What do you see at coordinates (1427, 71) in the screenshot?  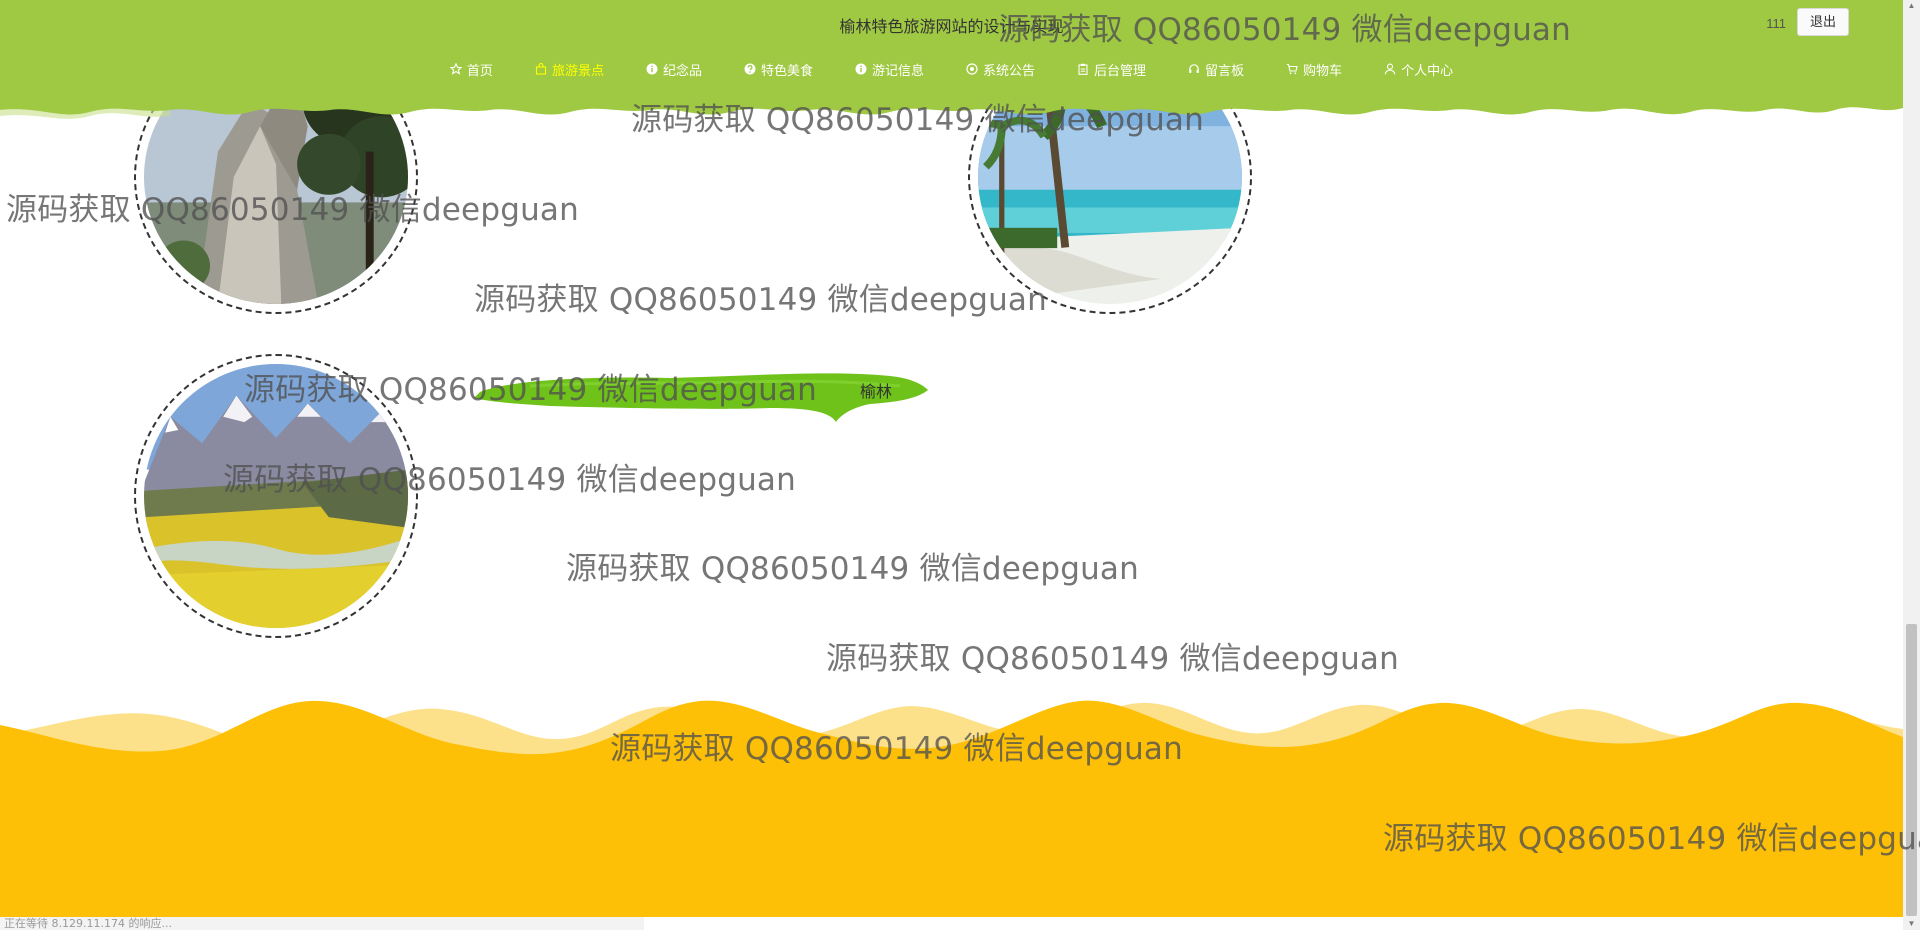 I see `nav-item-label: 个人中心` at bounding box center [1427, 71].